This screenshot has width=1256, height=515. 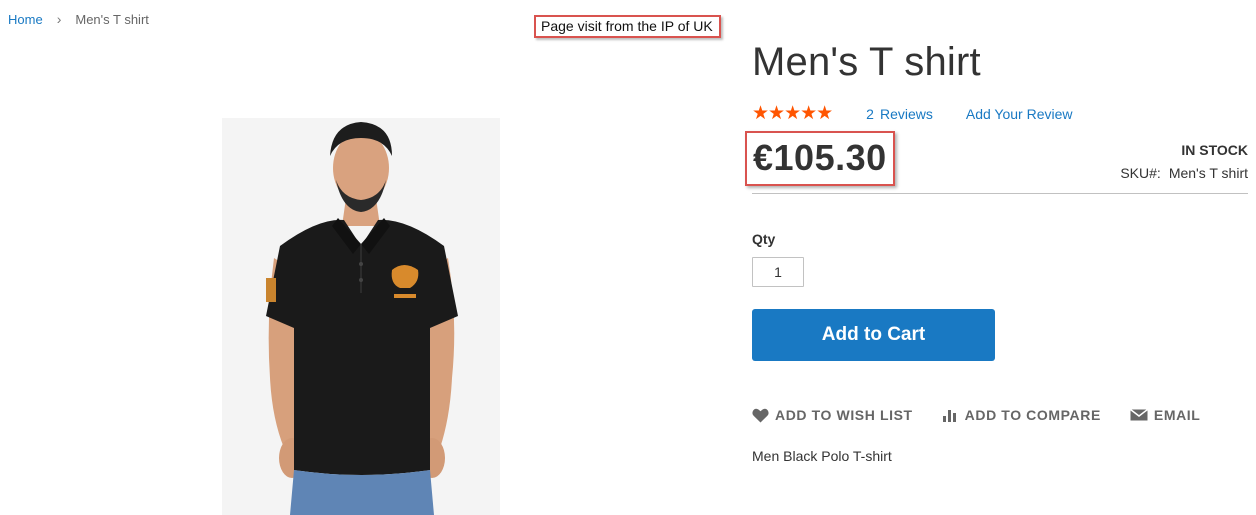 I want to click on price-highlight: €105.30, so click(x=820, y=158).